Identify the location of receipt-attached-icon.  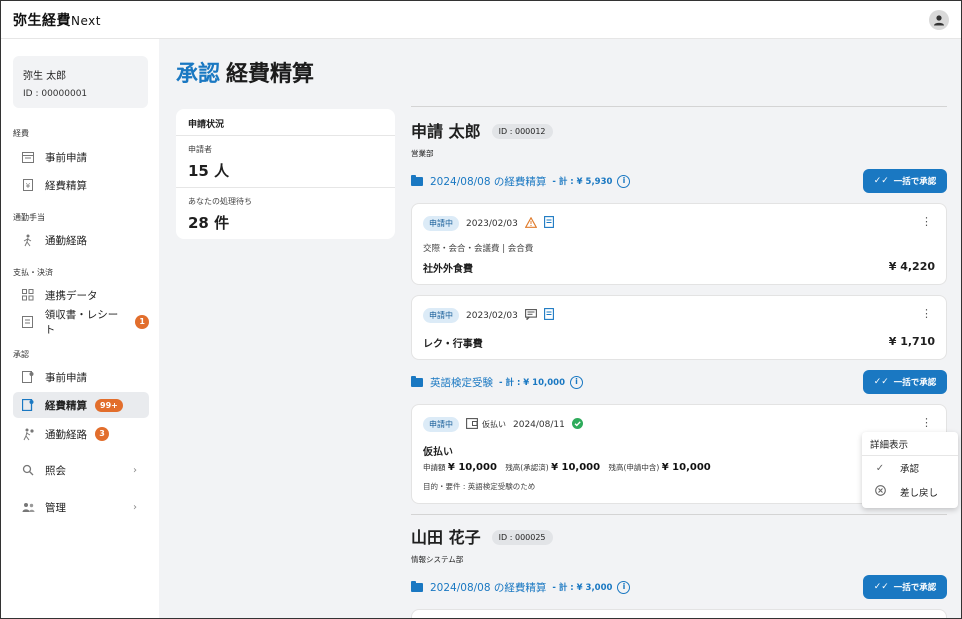
(548, 223).